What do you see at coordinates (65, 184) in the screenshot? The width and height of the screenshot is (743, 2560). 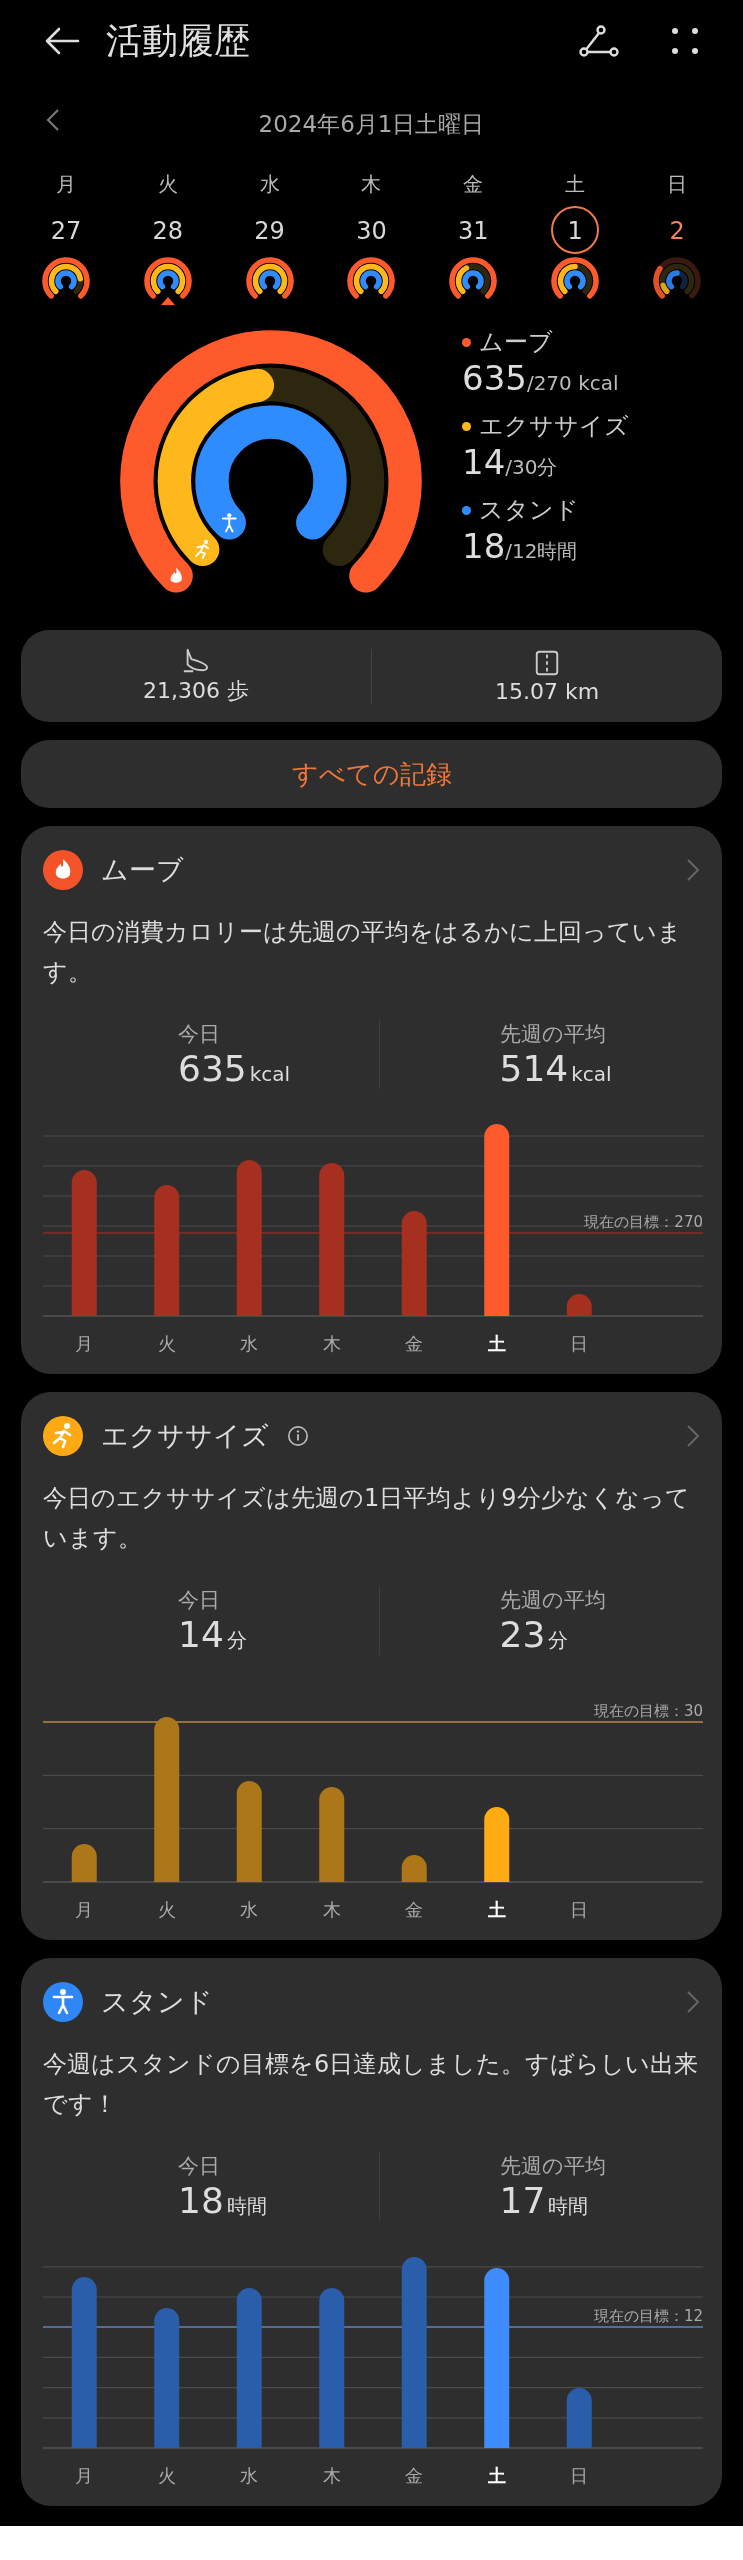 I see `weekday-label: 月` at bounding box center [65, 184].